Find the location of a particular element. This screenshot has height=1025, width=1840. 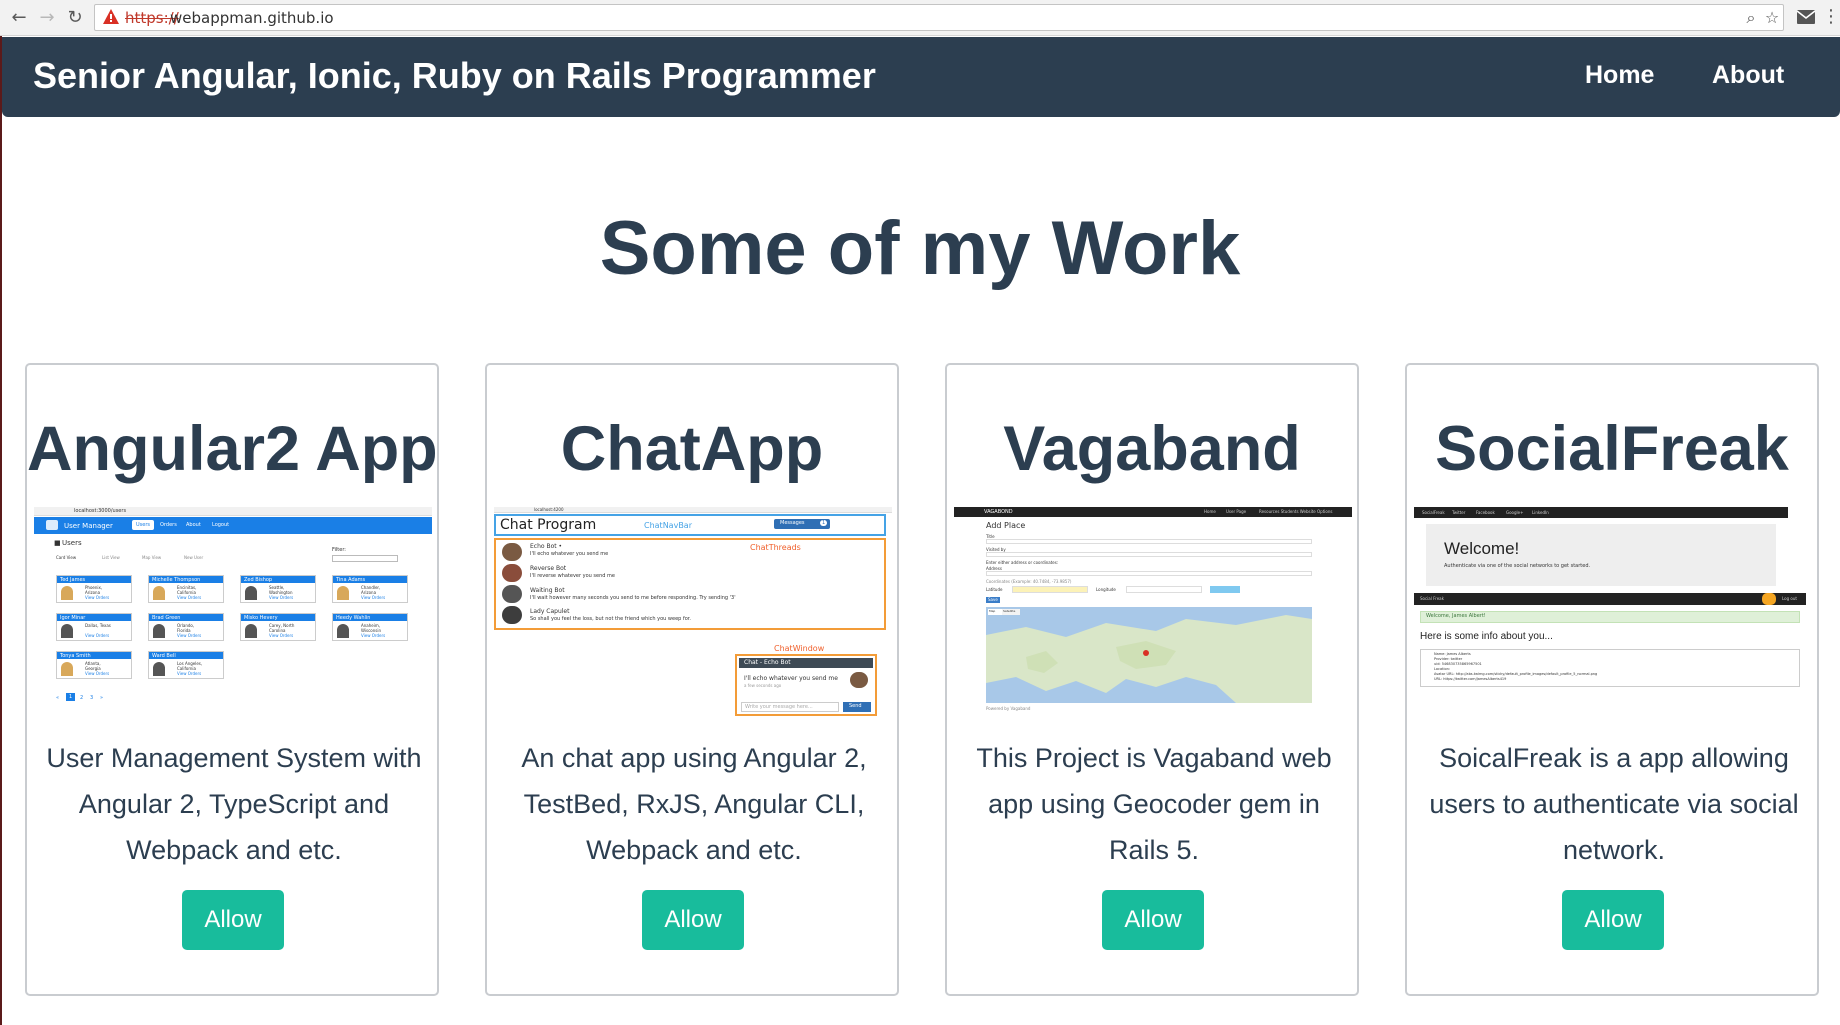

shot-user-name: Michelle Thompson is located at coordinates (176, 580).